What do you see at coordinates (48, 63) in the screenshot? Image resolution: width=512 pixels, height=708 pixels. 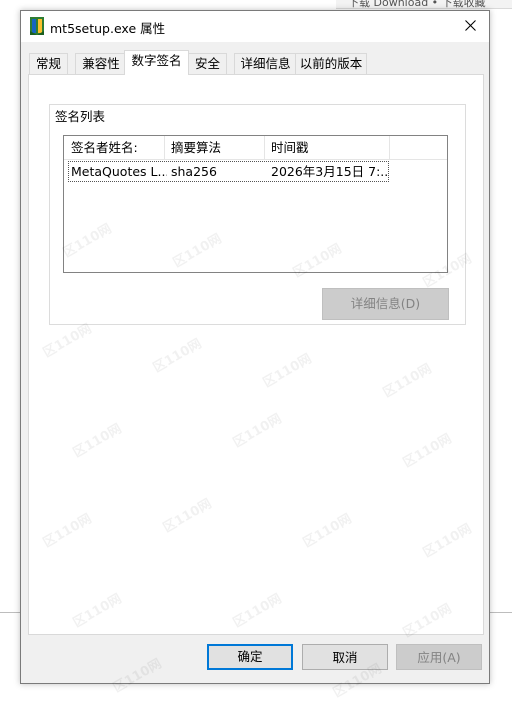 I see `tab-general: 常规` at bounding box center [48, 63].